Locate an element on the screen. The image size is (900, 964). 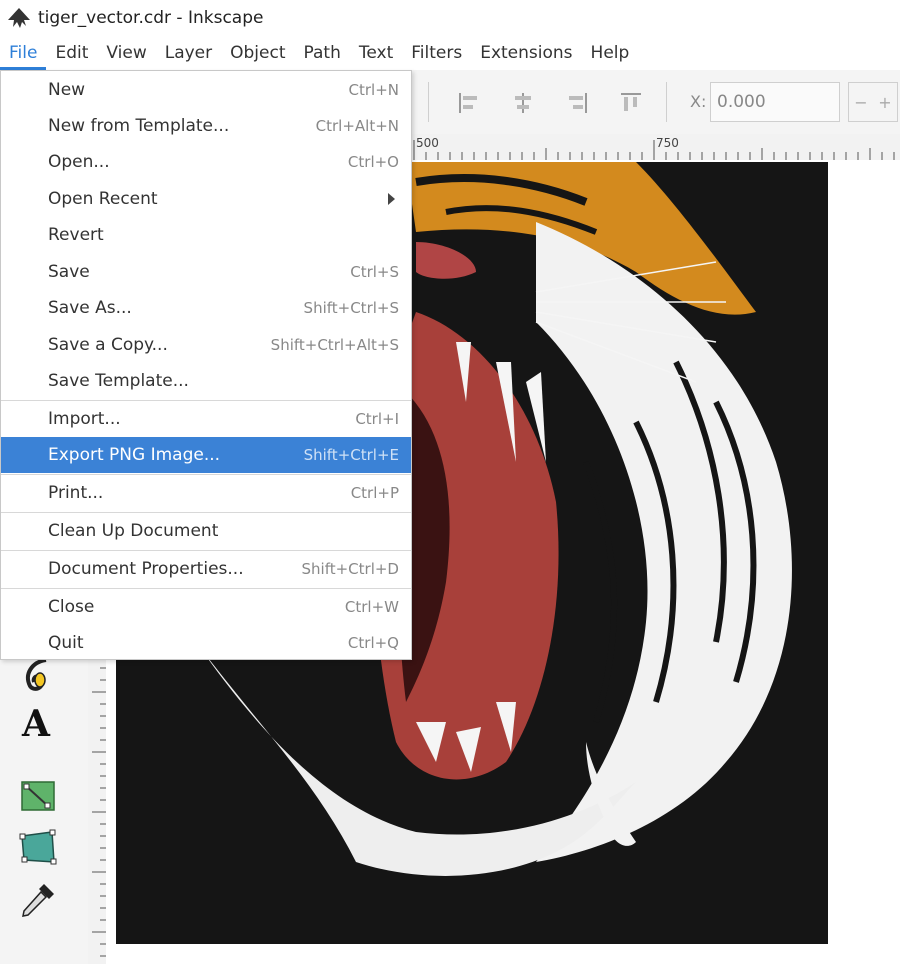
tool-controls-bar: X: 0.000 − + is located at coordinates (656, 102).